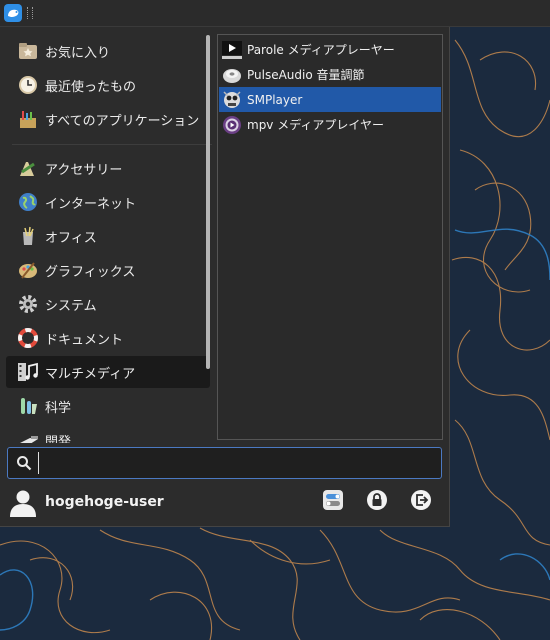 The image size is (550, 640). Describe the element at coordinates (104, 502) in the screenshot. I see `username: hogehoge-user` at that location.